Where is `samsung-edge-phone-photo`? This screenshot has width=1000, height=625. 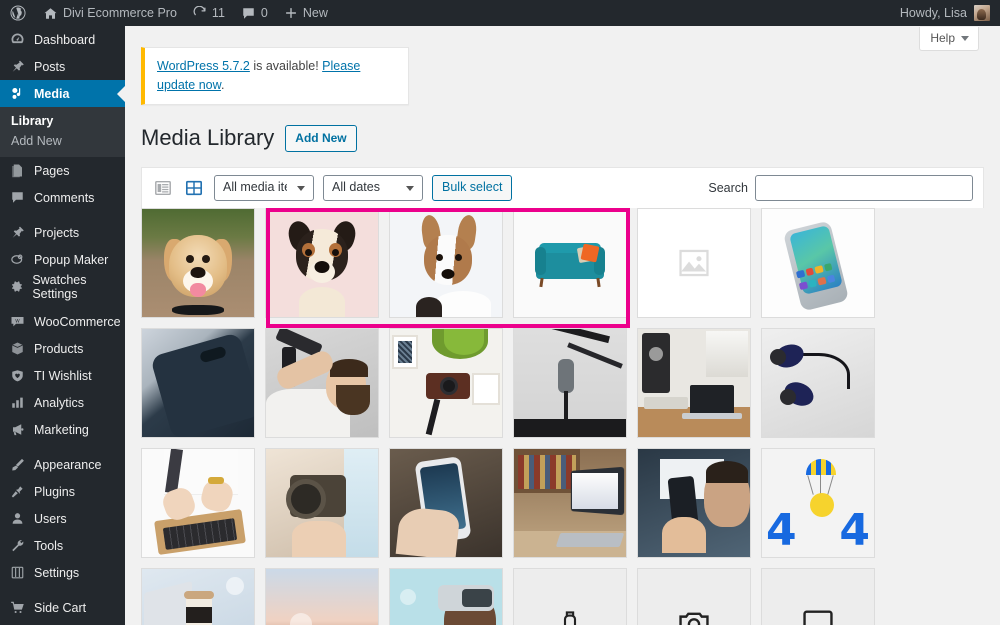
samsung-edge-phone-photo is located at coordinates (818, 262).